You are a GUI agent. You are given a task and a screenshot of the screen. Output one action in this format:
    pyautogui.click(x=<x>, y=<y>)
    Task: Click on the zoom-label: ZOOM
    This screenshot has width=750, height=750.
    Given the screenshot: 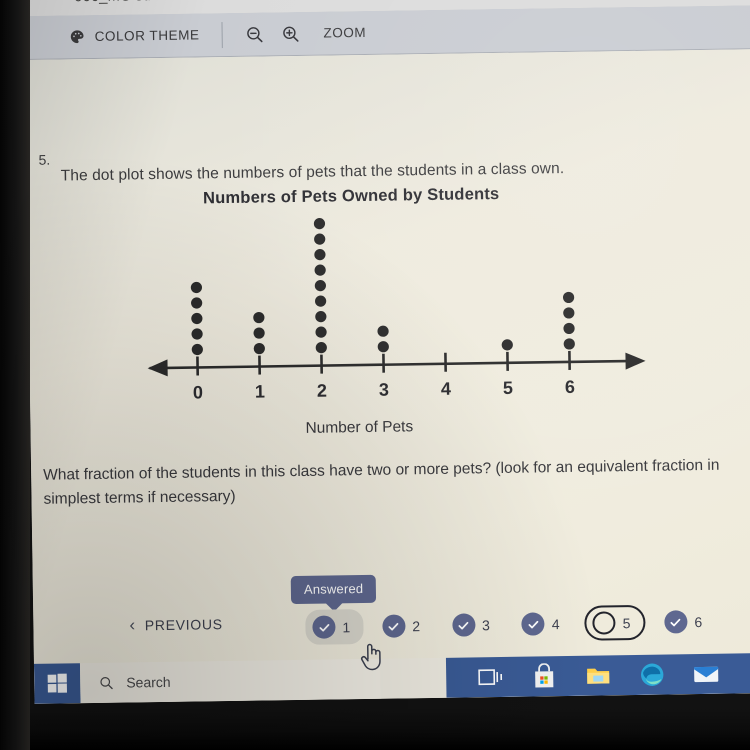 What is the action you would take?
    pyautogui.click(x=345, y=32)
    